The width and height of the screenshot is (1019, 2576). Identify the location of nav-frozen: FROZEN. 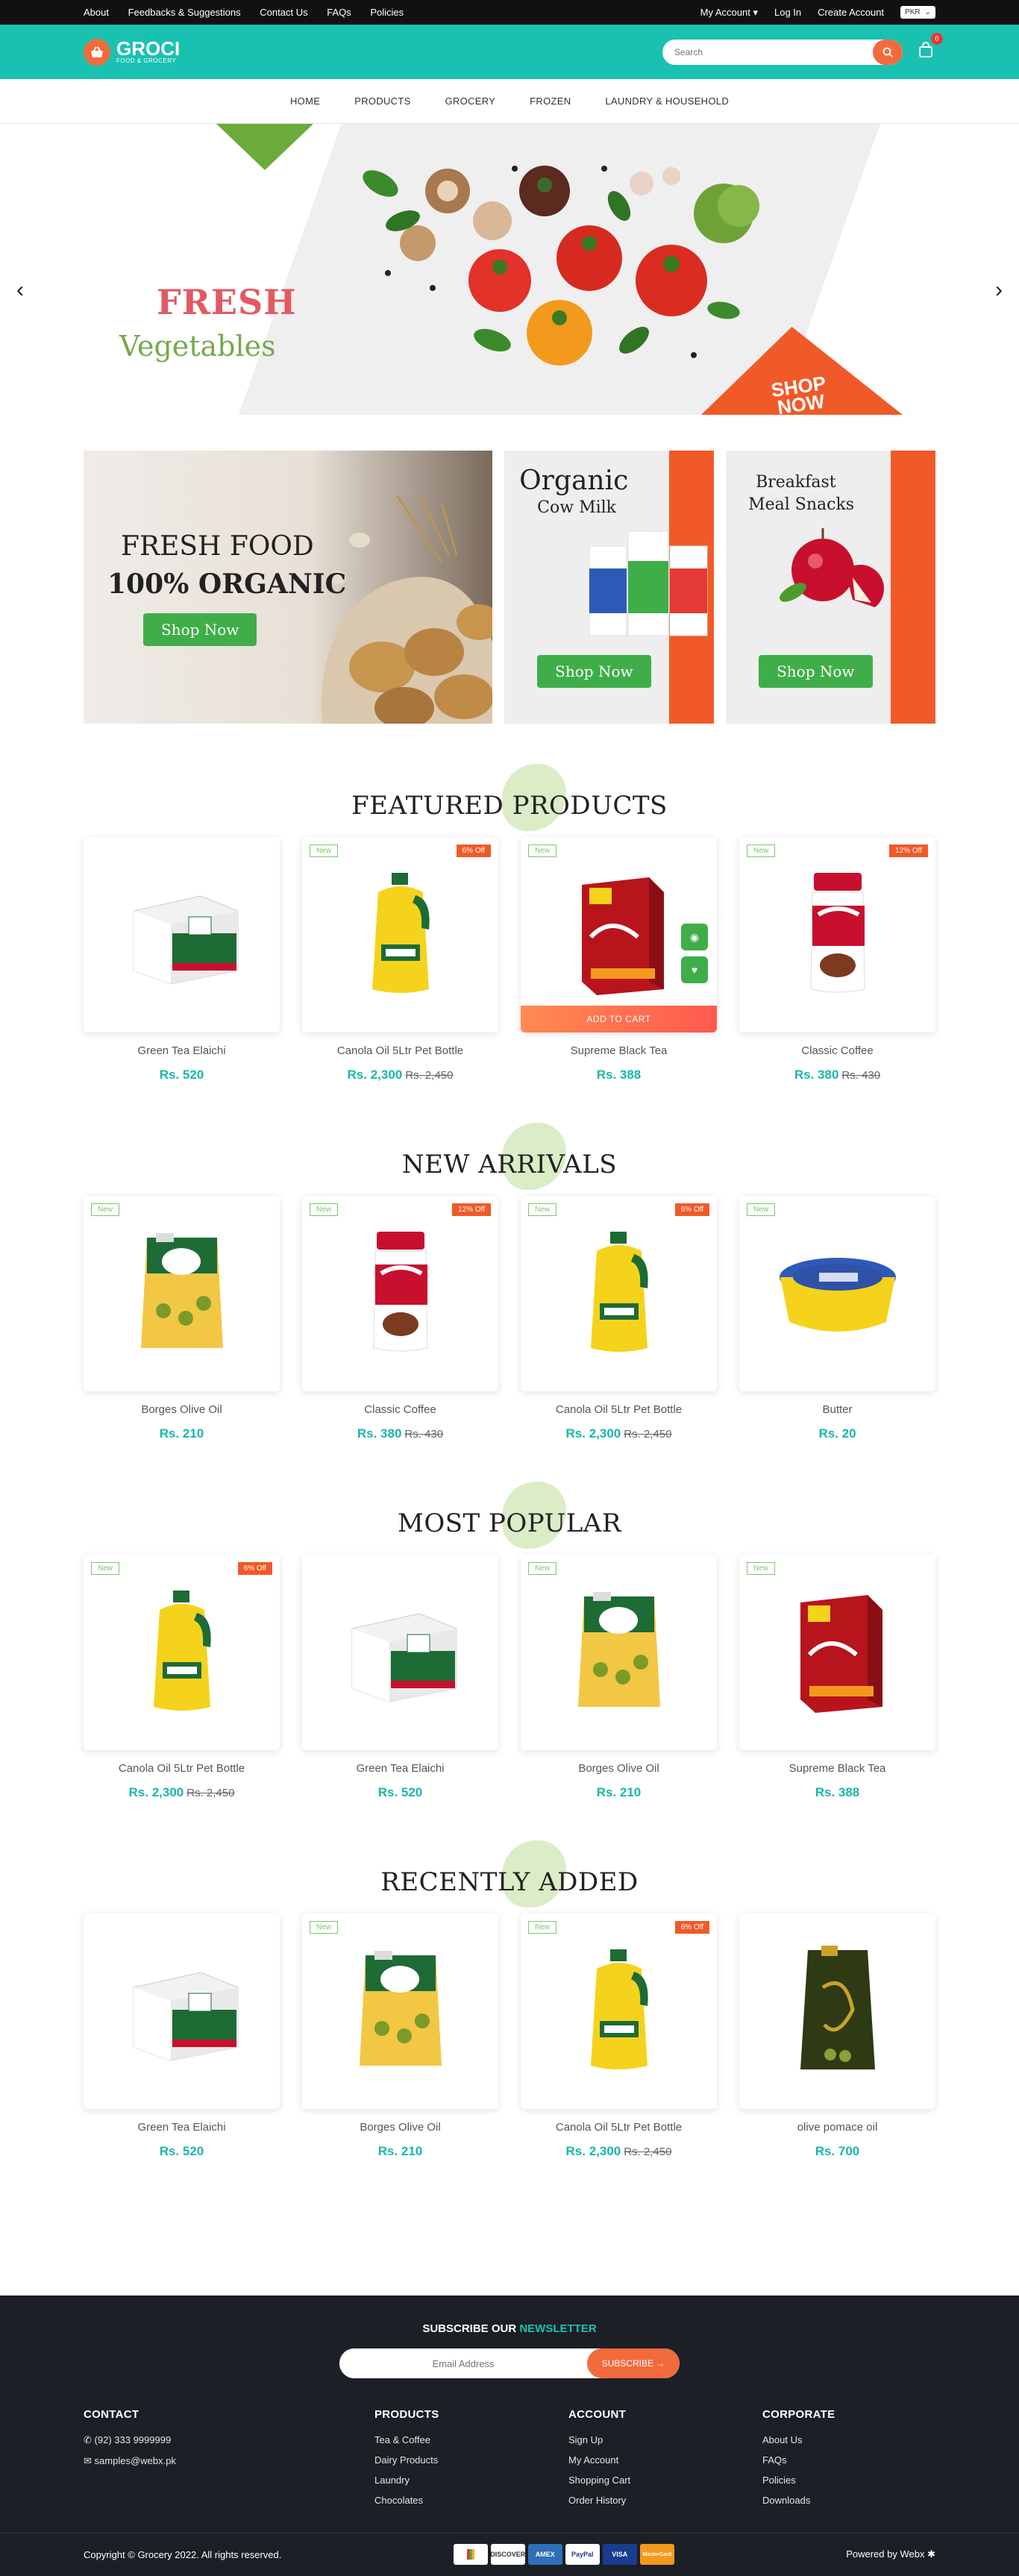
(550, 101).